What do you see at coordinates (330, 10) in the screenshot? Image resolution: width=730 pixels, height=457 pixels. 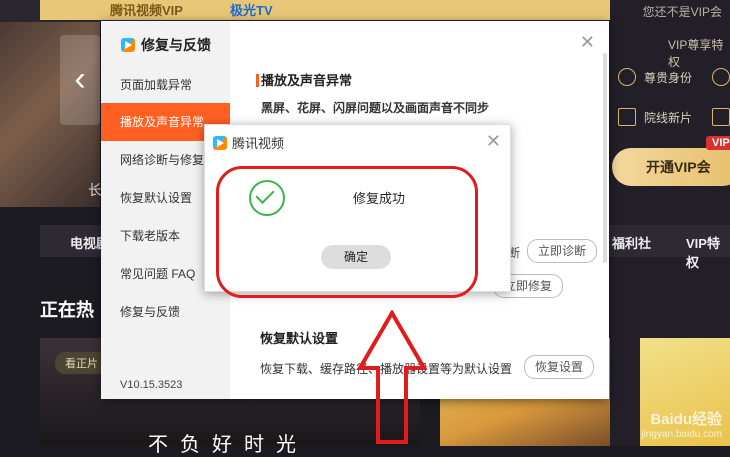 I see `vip-banner: 腾讯视频VIP 极光TV` at bounding box center [330, 10].